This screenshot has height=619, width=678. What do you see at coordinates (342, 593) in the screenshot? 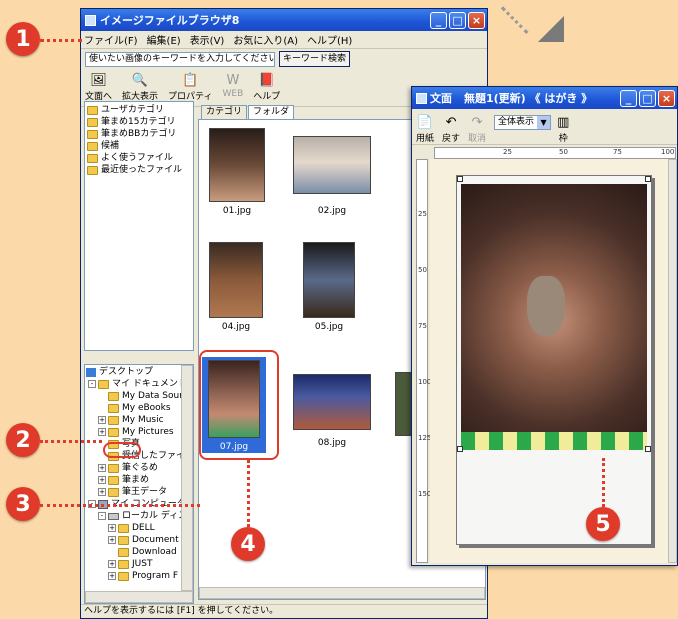
I see `thumbnail-scrollbar` at bounding box center [342, 593].